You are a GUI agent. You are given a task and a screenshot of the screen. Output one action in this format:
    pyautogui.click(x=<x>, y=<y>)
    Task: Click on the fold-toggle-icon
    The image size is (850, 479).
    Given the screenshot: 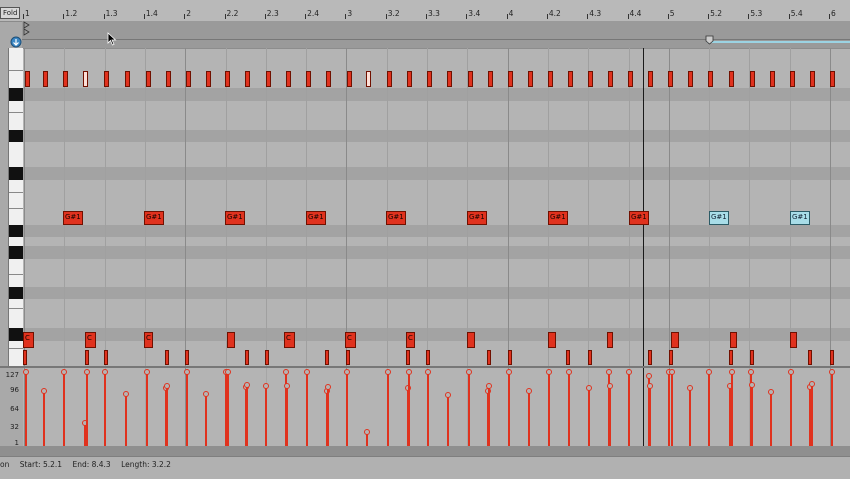 What is the action you would take?
    pyautogui.click(x=16, y=42)
    